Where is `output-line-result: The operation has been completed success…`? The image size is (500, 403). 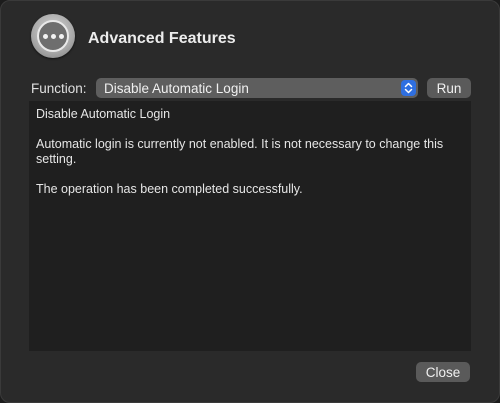
output-line-result: The operation has been completed success… is located at coordinates (169, 189).